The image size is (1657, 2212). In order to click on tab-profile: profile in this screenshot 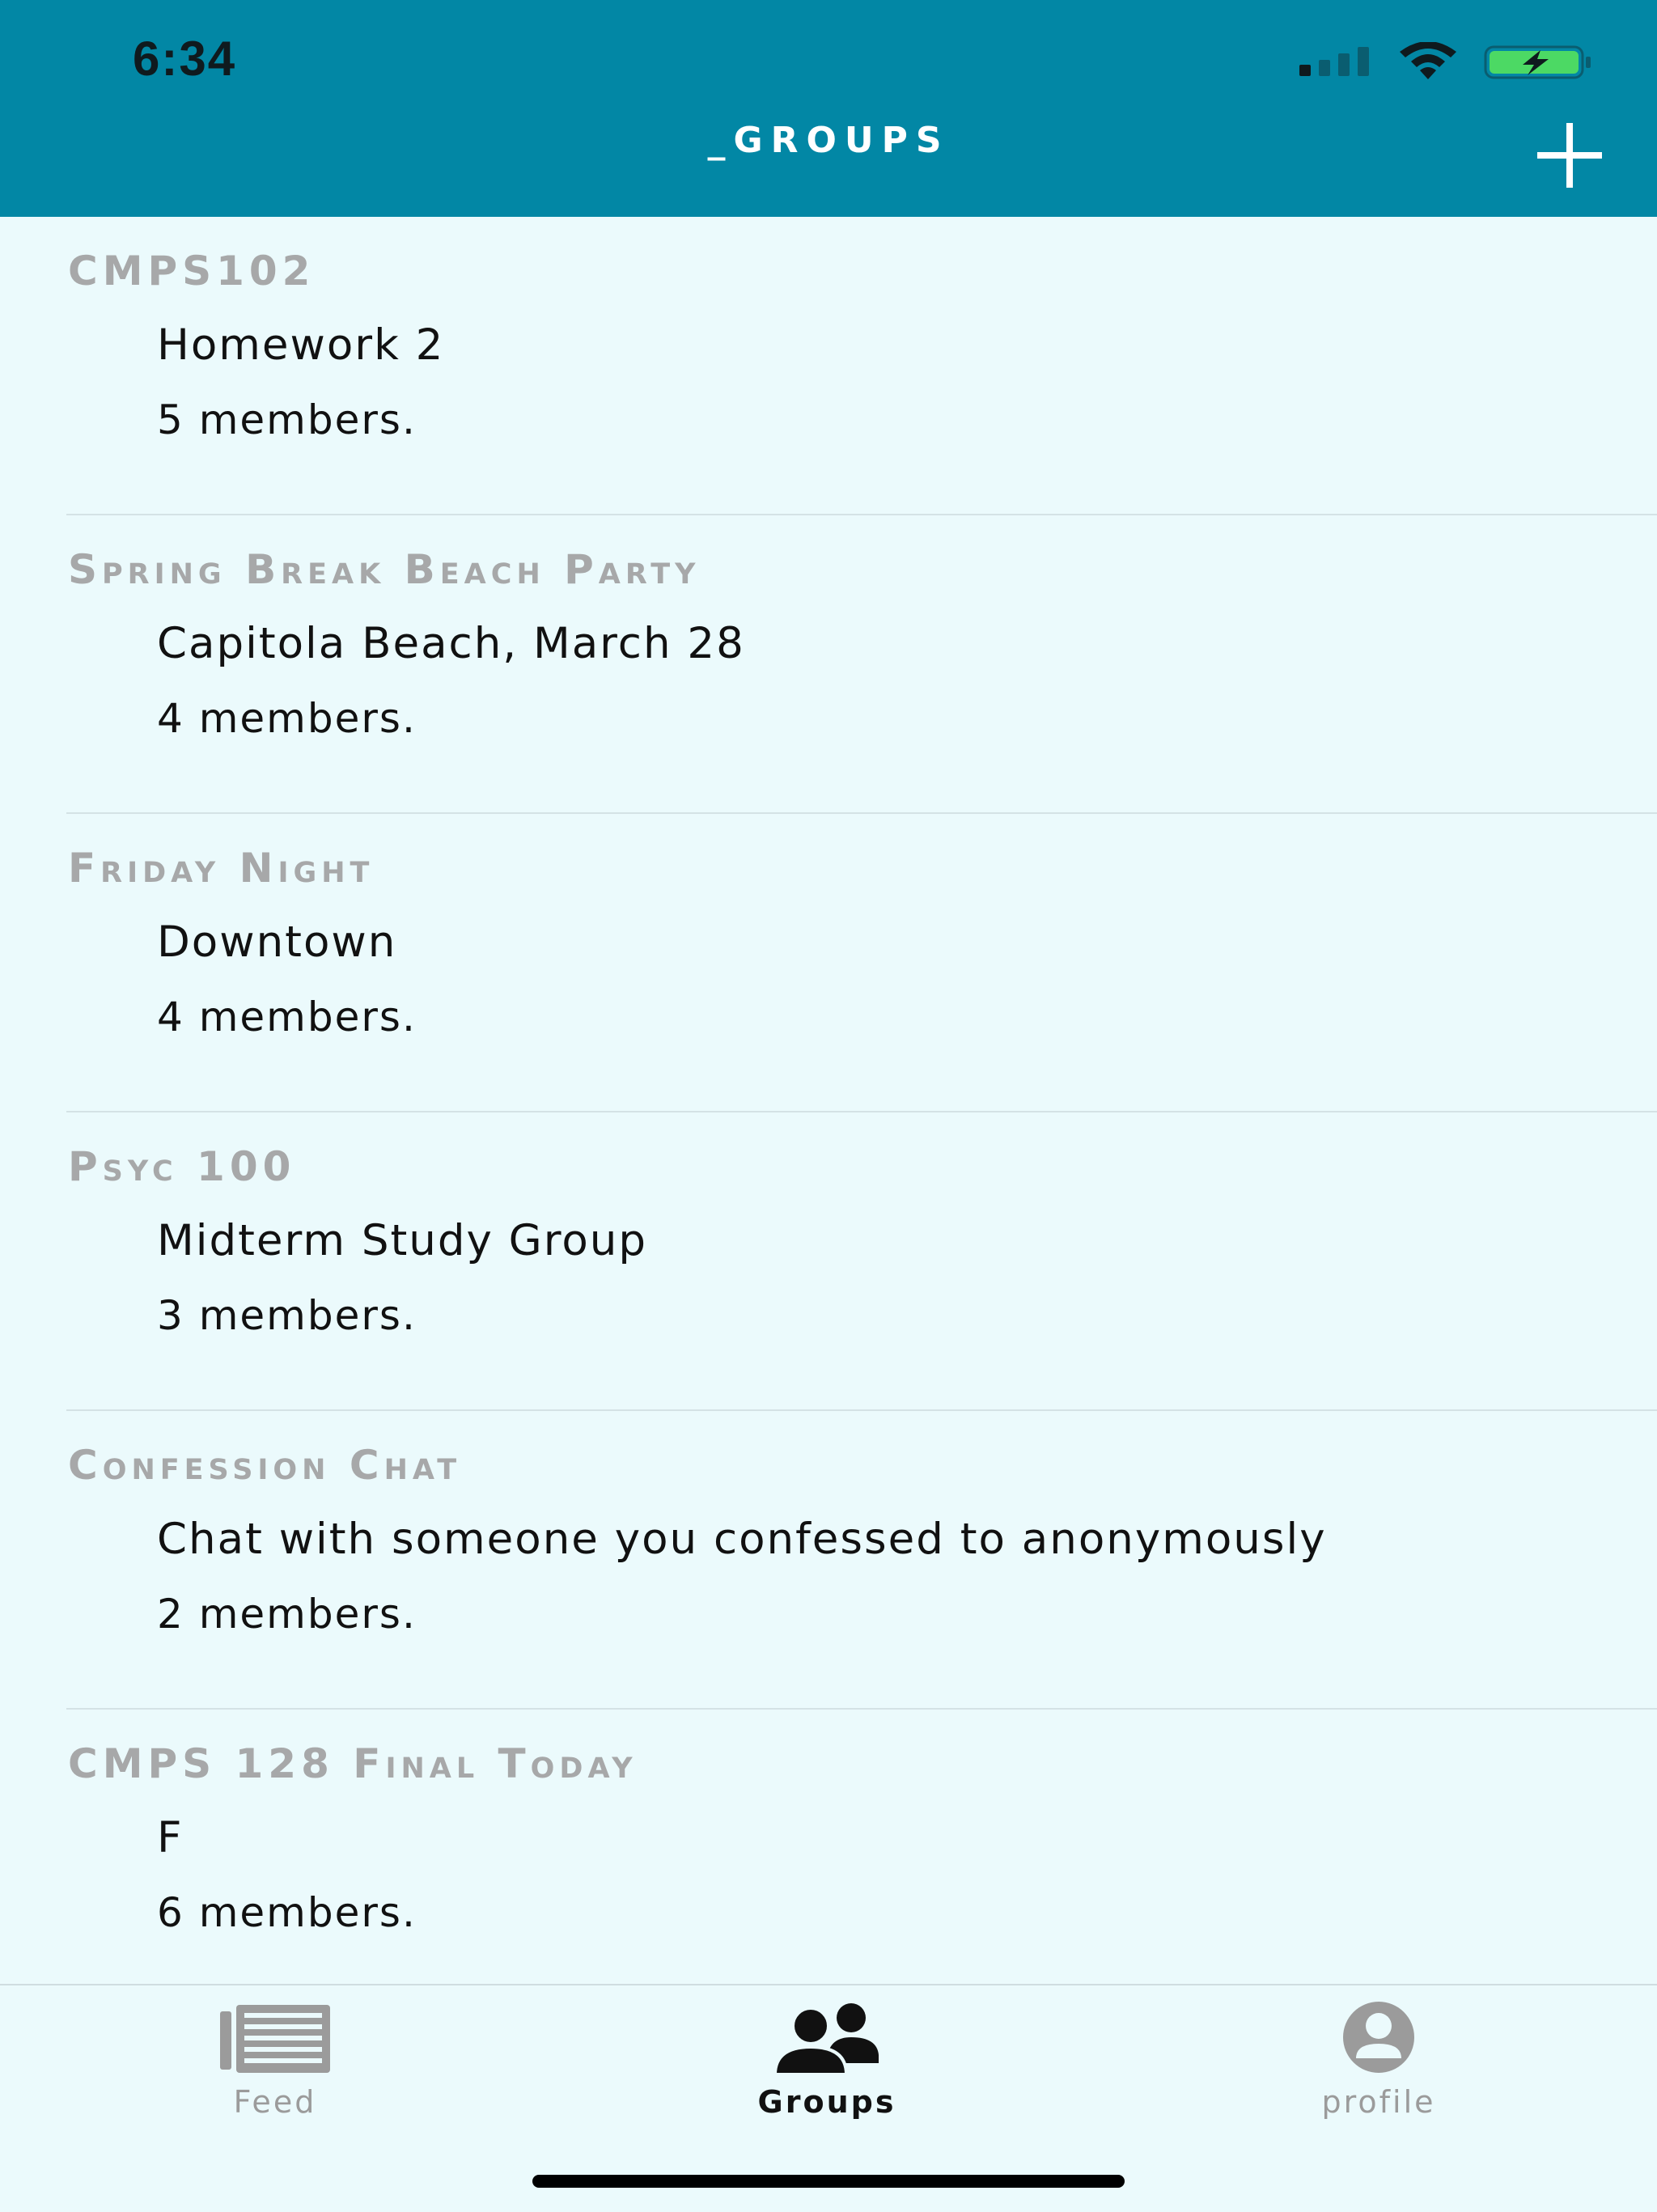, I will do `click(1378, 2066)`.